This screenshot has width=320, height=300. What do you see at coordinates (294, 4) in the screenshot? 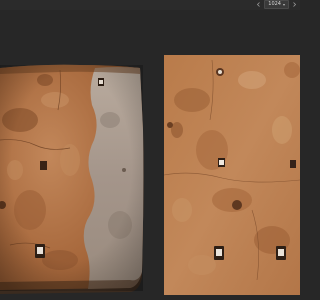
I see `chevron-right-icon` at bounding box center [294, 4].